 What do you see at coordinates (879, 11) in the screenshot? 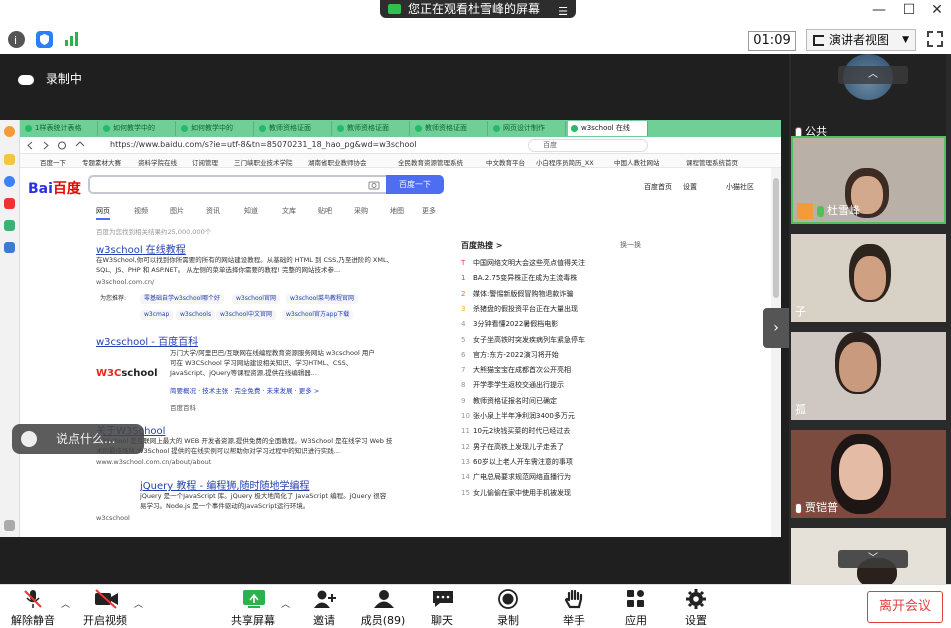
I see `minimize-button: —` at bounding box center [879, 11].